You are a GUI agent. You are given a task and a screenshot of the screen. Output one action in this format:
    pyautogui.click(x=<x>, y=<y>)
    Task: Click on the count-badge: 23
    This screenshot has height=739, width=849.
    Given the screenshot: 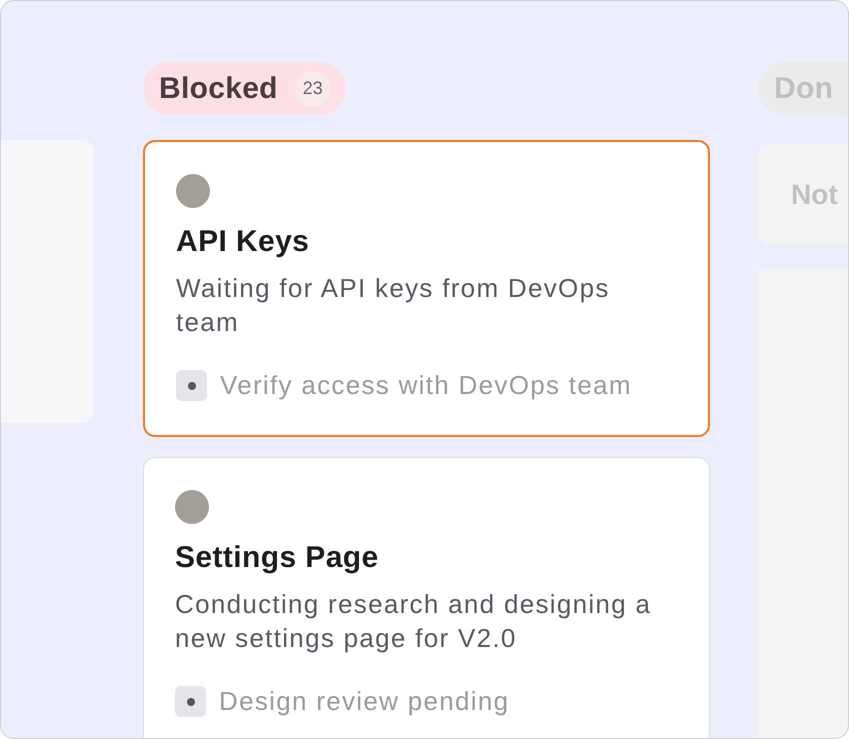 What is the action you would take?
    pyautogui.click(x=312, y=88)
    